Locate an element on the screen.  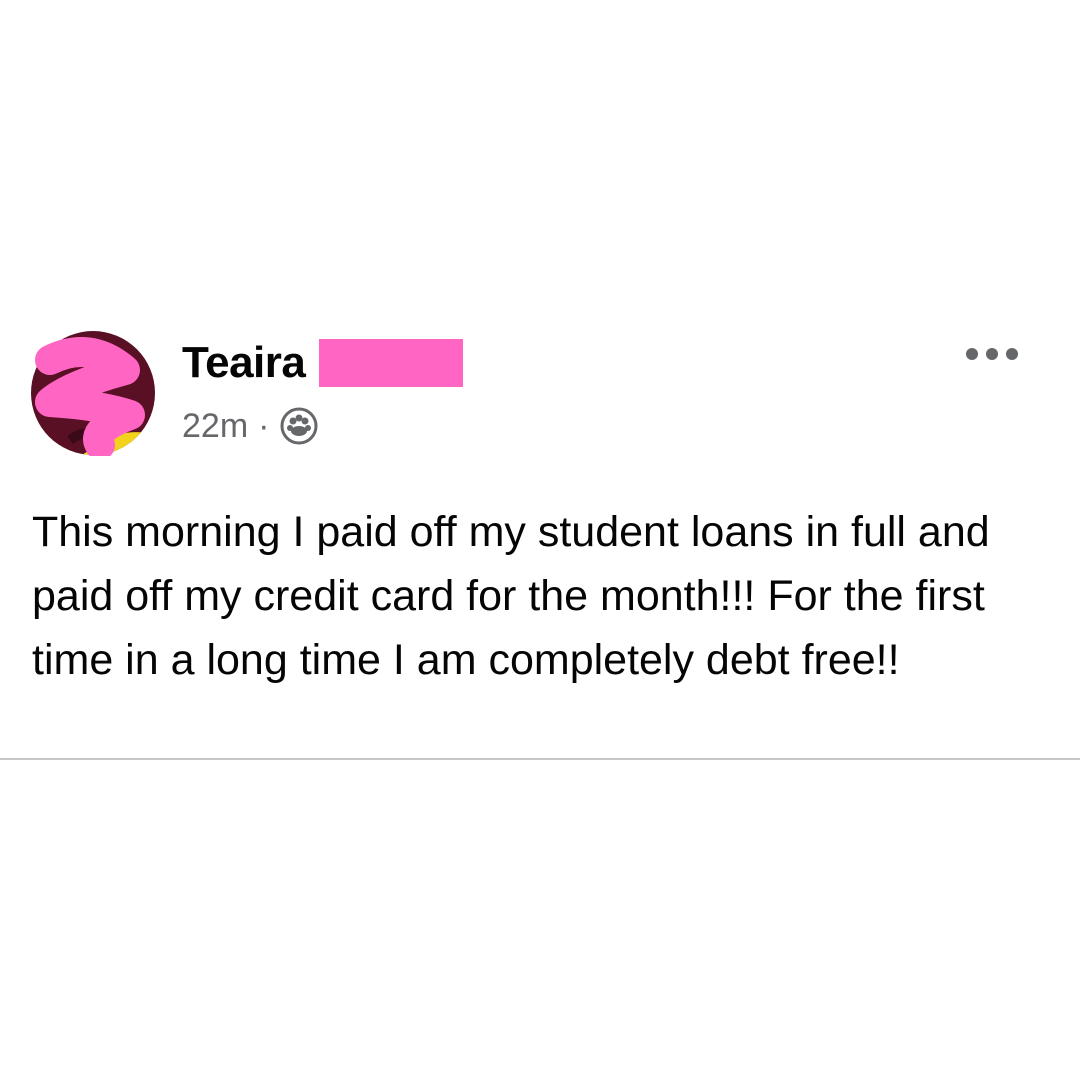
divider is located at coordinates (540, 759).